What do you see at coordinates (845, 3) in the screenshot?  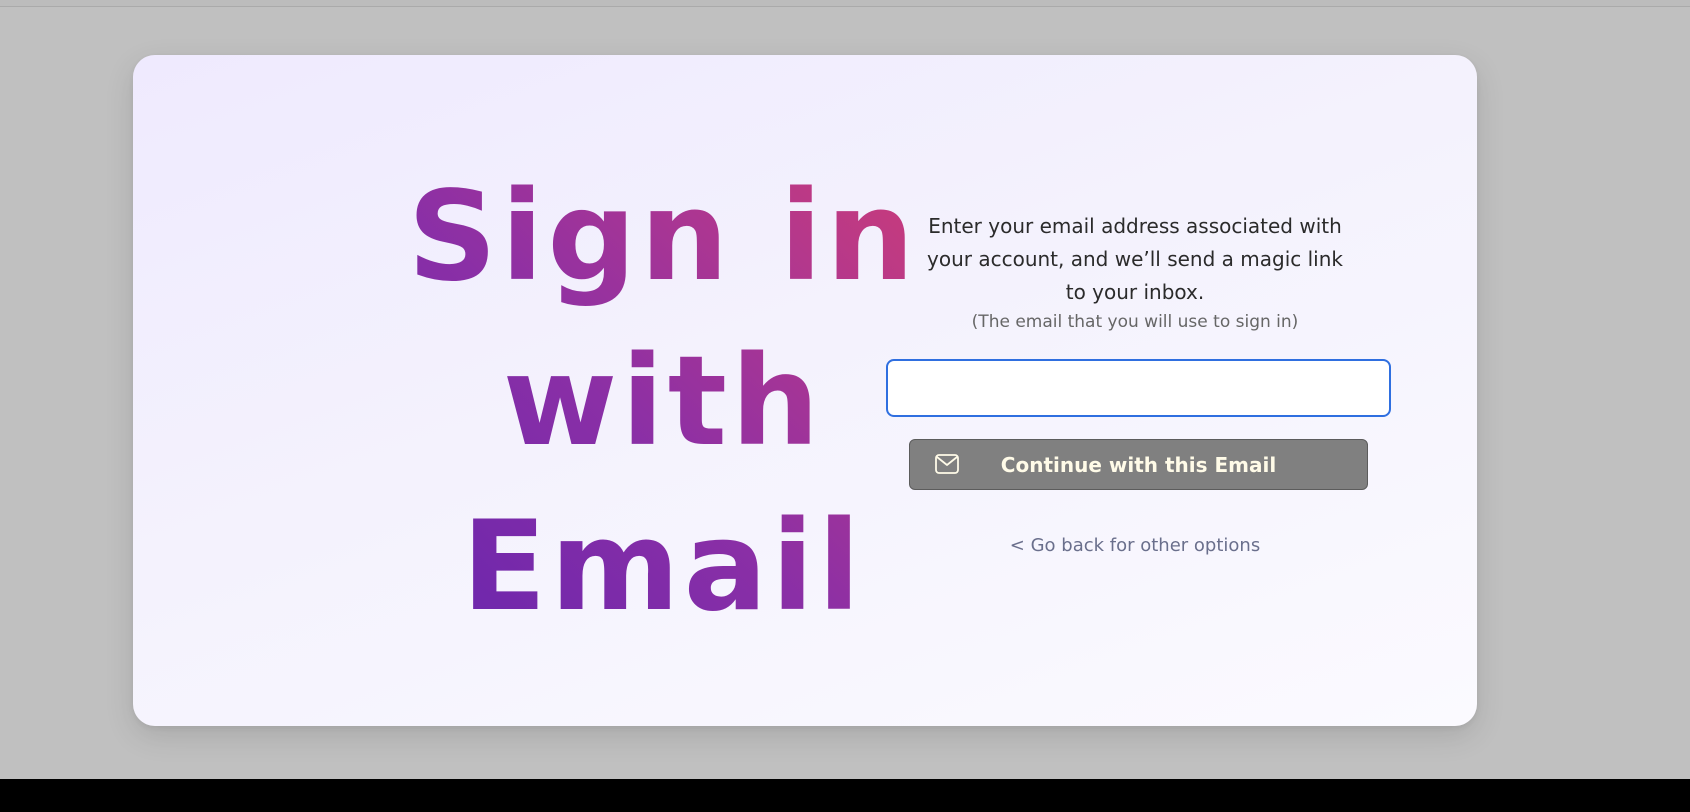 I see `top-edge` at bounding box center [845, 3].